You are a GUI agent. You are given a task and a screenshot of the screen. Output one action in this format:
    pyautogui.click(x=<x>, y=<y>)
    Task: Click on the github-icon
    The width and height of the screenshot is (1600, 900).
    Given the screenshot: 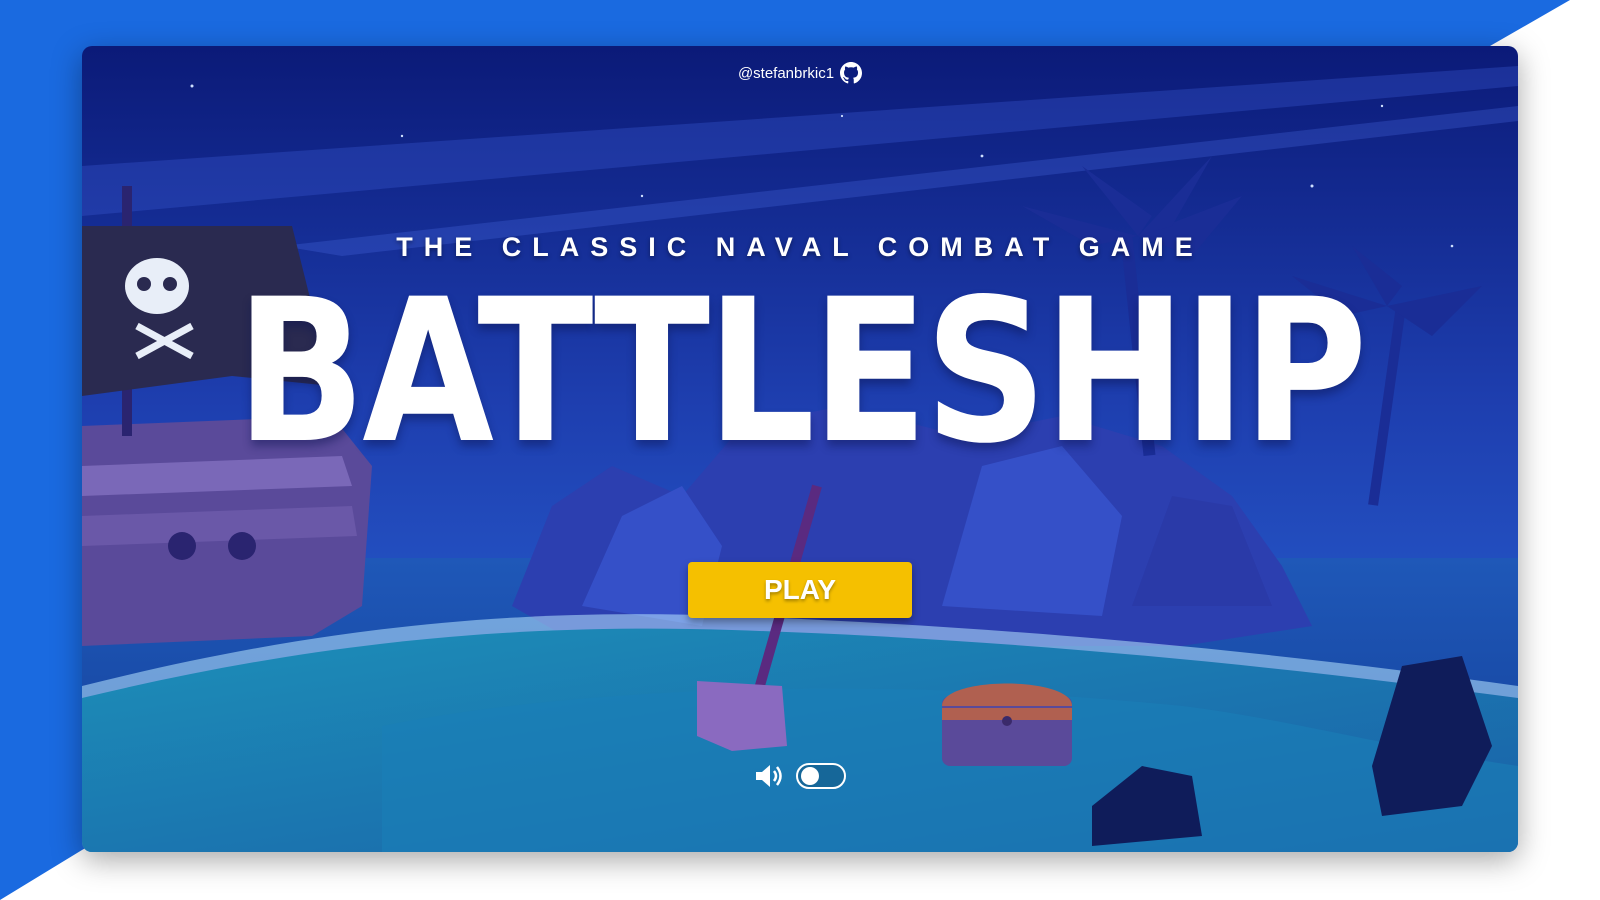 What is the action you would take?
    pyautogui.click(x=851, y=73)
    